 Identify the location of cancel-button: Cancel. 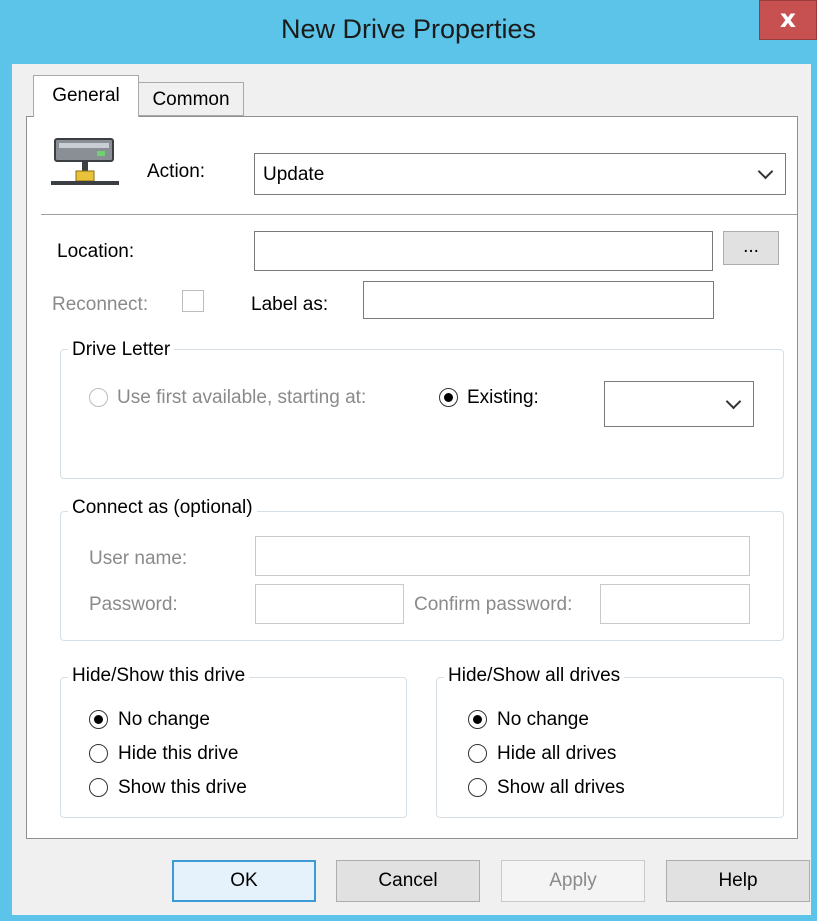
(408, 881).